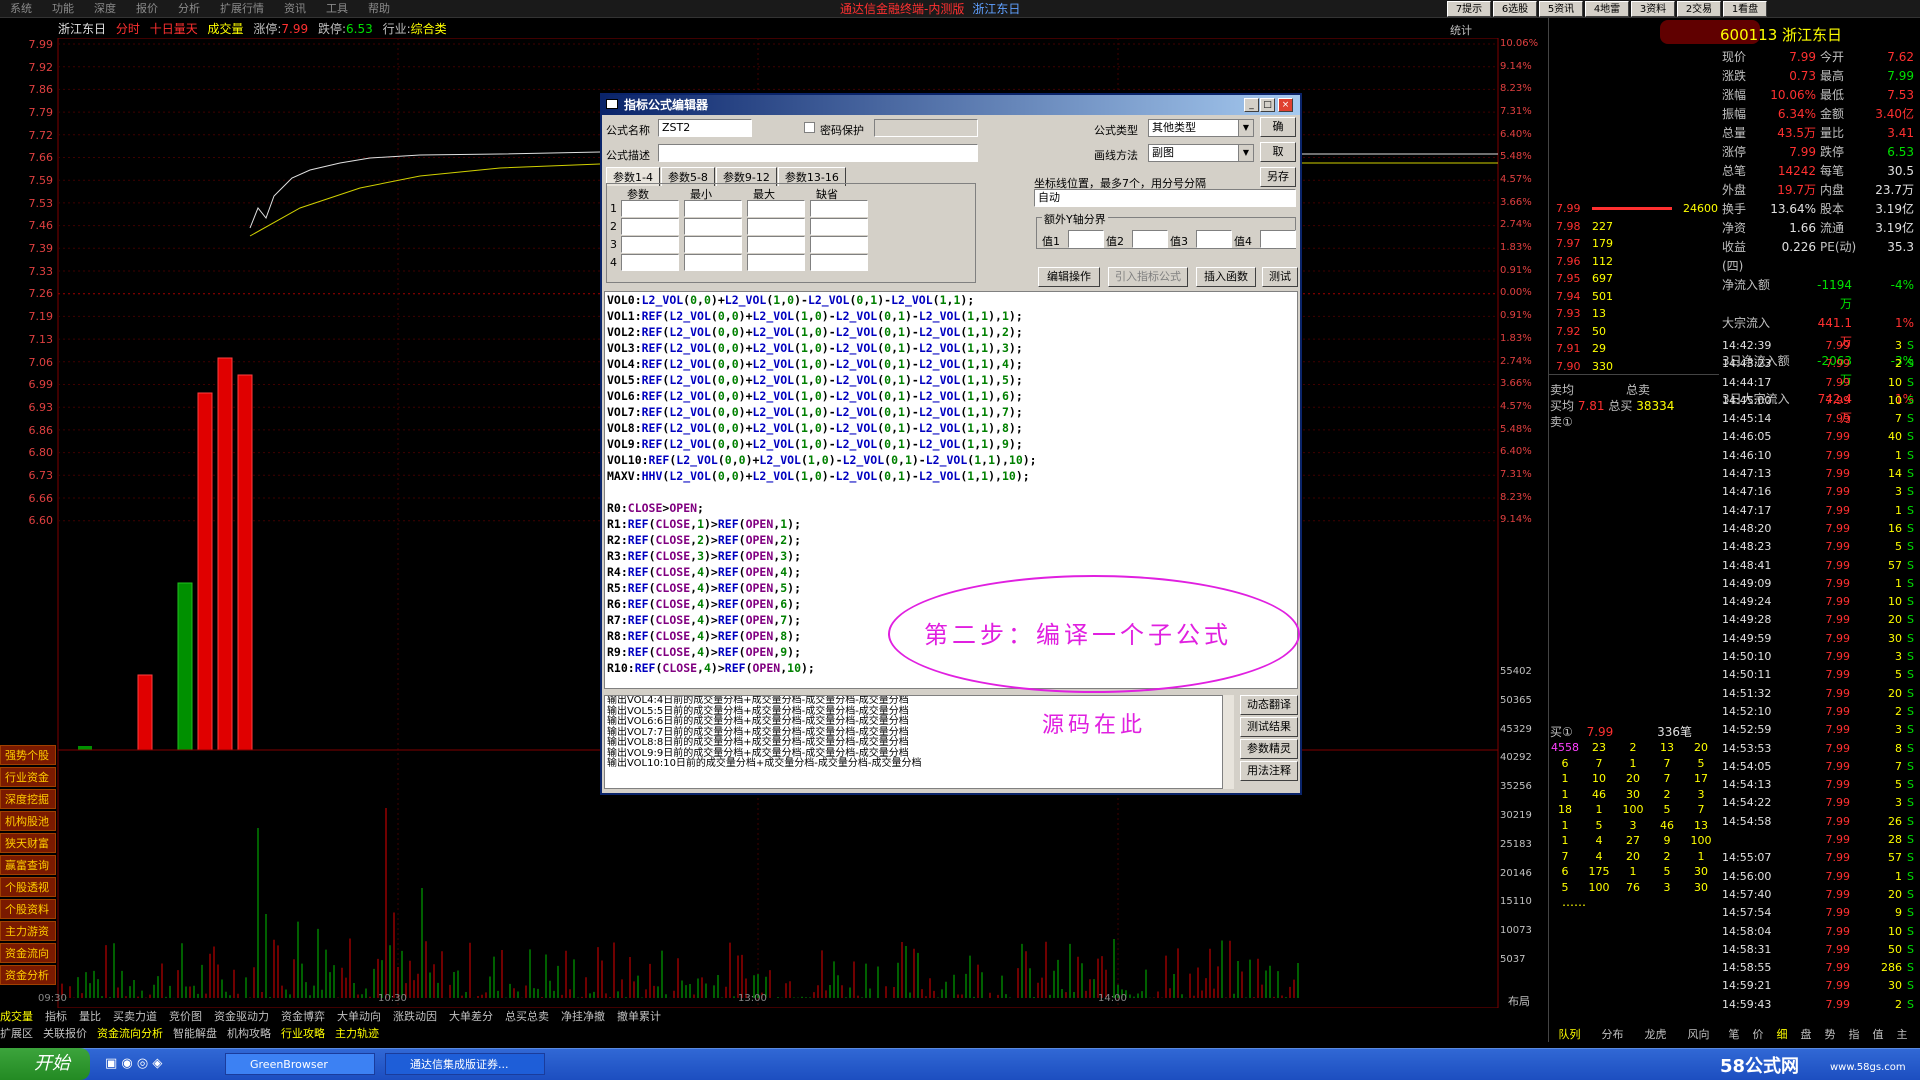 This screenshot has width=1920, height=1080. Describe the element at coordinates (1820, 511) in the screenshot. I see `tick-row: 14:47:17 7.99 1 S` at that location.